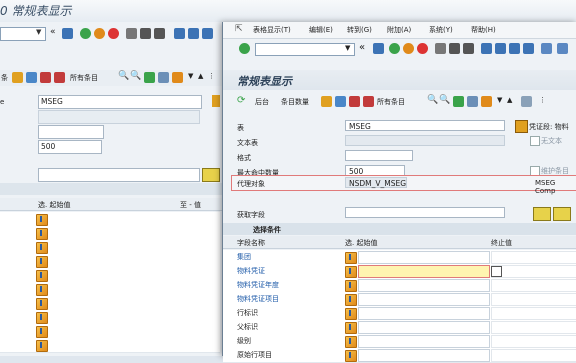 This screenshot has height=363, width=576. I want to click on edit-icon, so click(177, 77).